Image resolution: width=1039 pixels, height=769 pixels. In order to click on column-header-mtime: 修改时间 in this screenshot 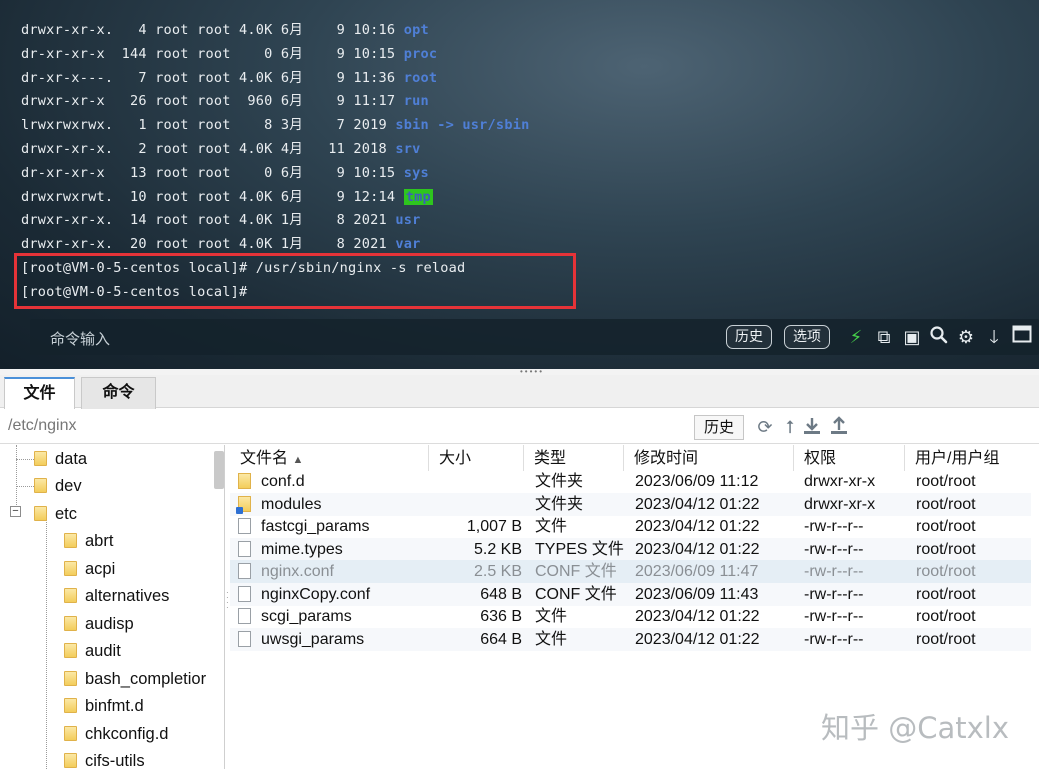, I will do `click(709, 458)`.